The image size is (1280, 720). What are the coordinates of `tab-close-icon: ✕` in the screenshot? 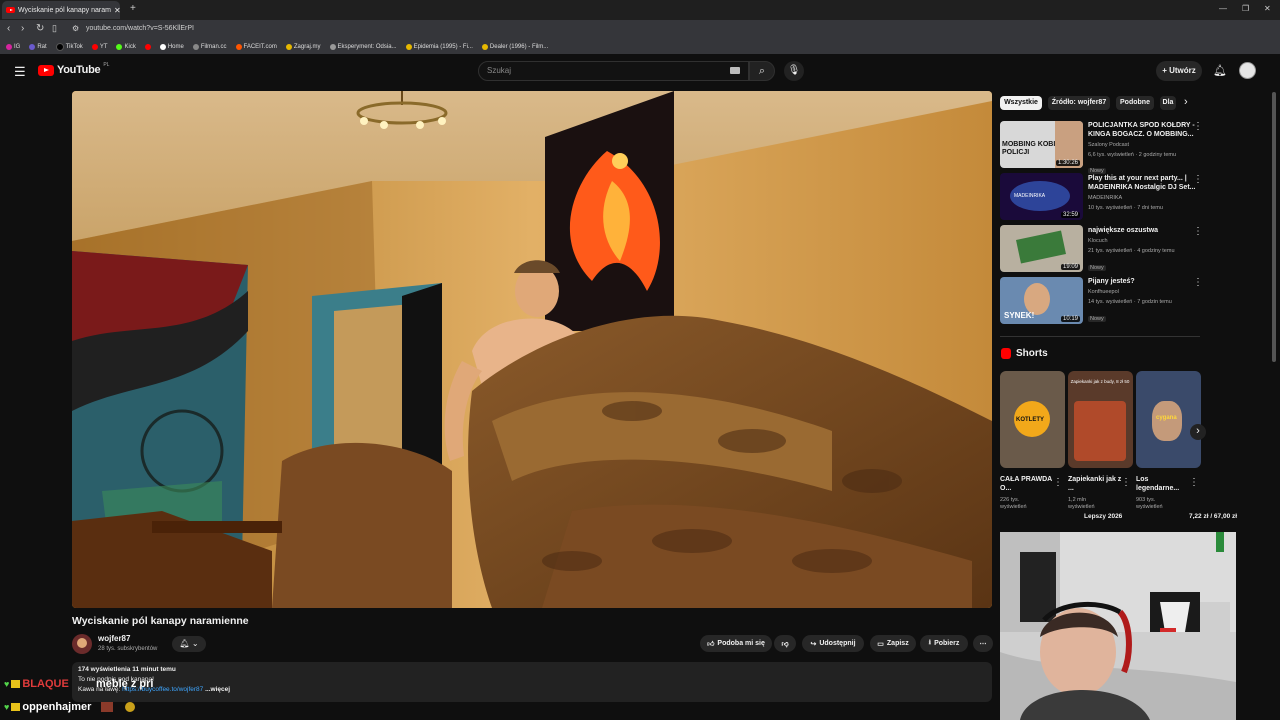 It's located at (117, 10).